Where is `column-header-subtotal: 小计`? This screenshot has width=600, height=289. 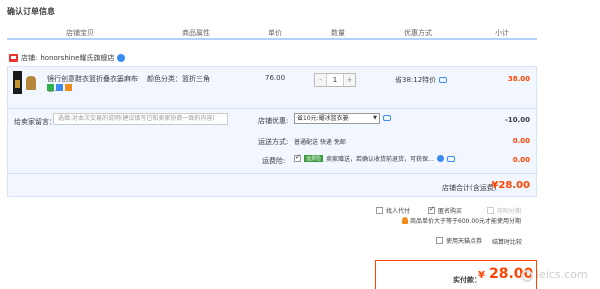
column-header-subtotal: 小计 is located at coordinates (502, 33).